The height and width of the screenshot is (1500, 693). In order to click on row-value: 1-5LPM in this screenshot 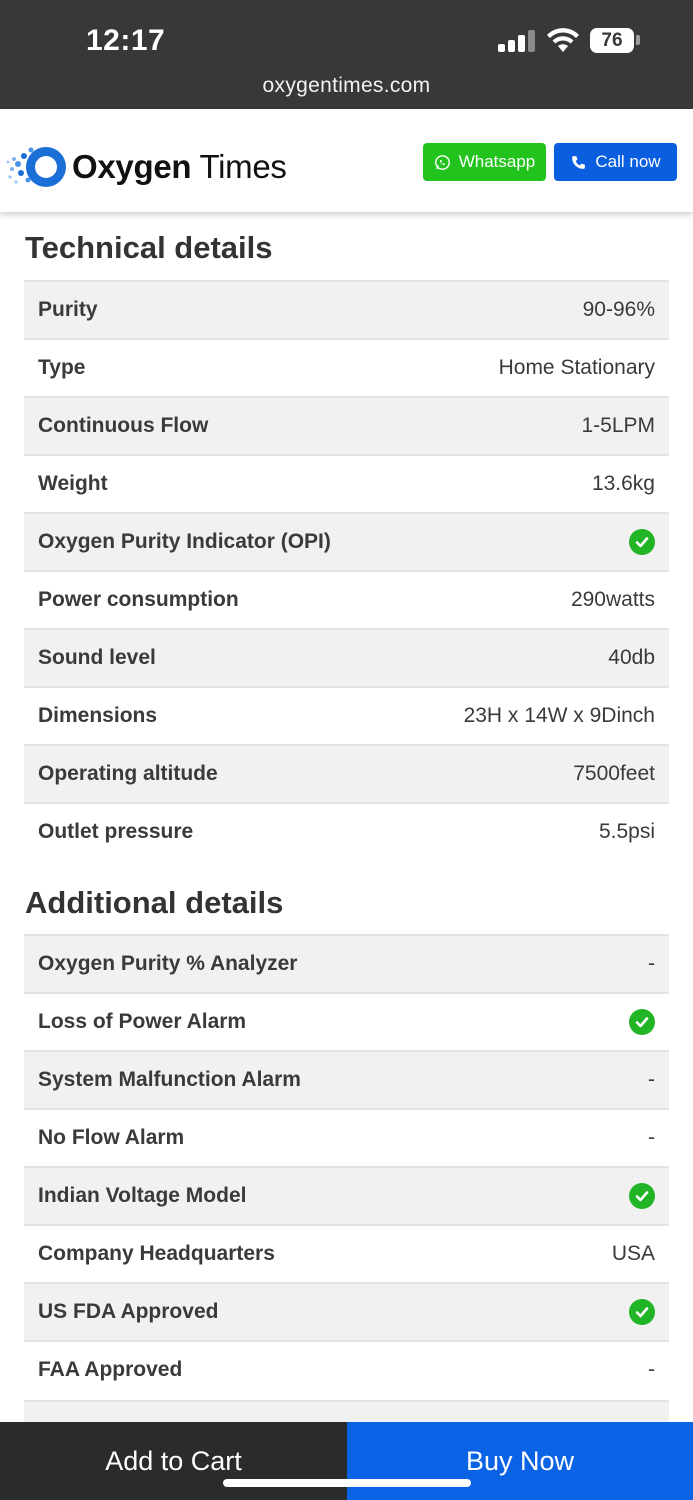, I will do `click(618, 425)`.